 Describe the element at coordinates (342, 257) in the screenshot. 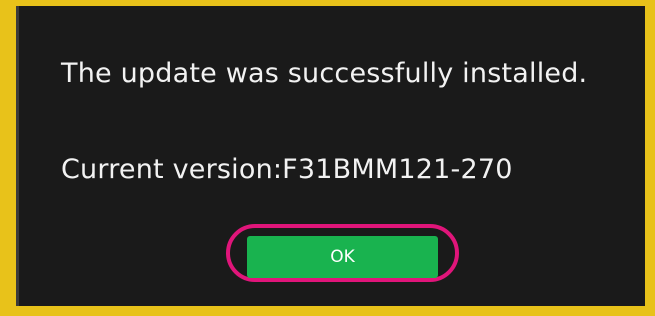

I see `ok-button: OK` at that location.